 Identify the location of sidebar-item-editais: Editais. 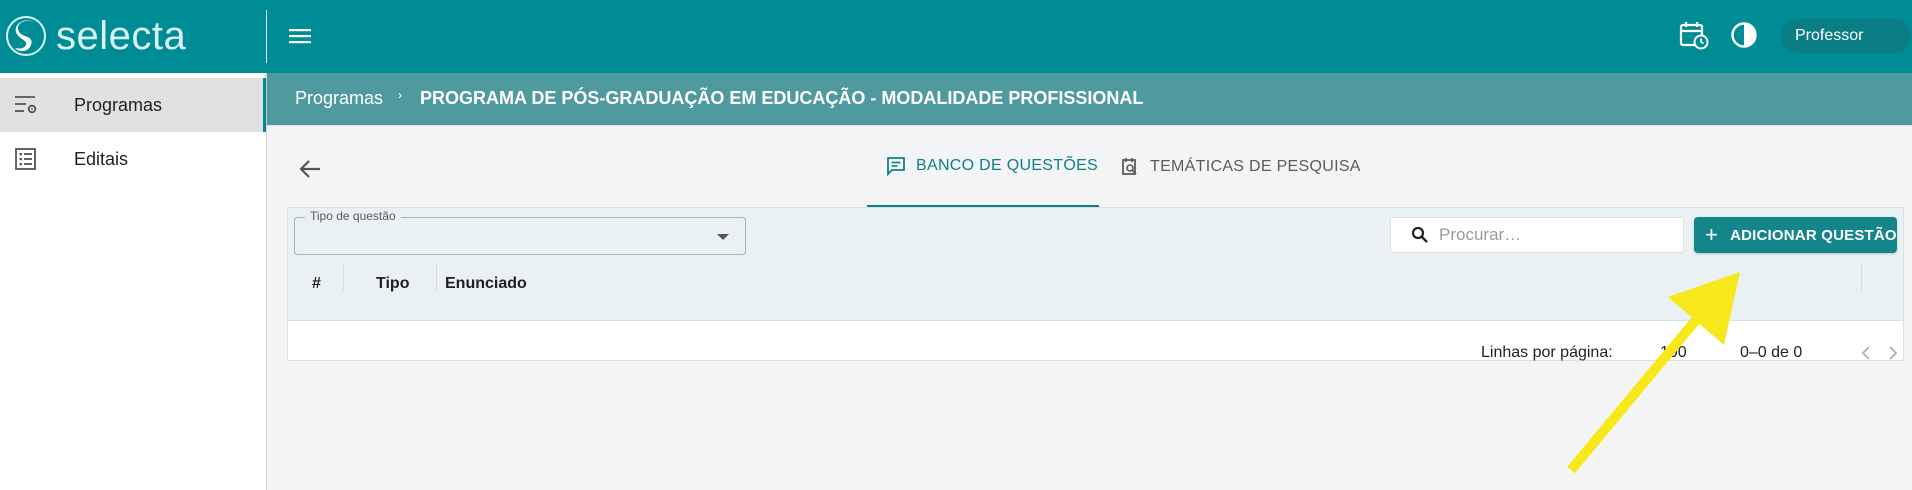
(133, 159).